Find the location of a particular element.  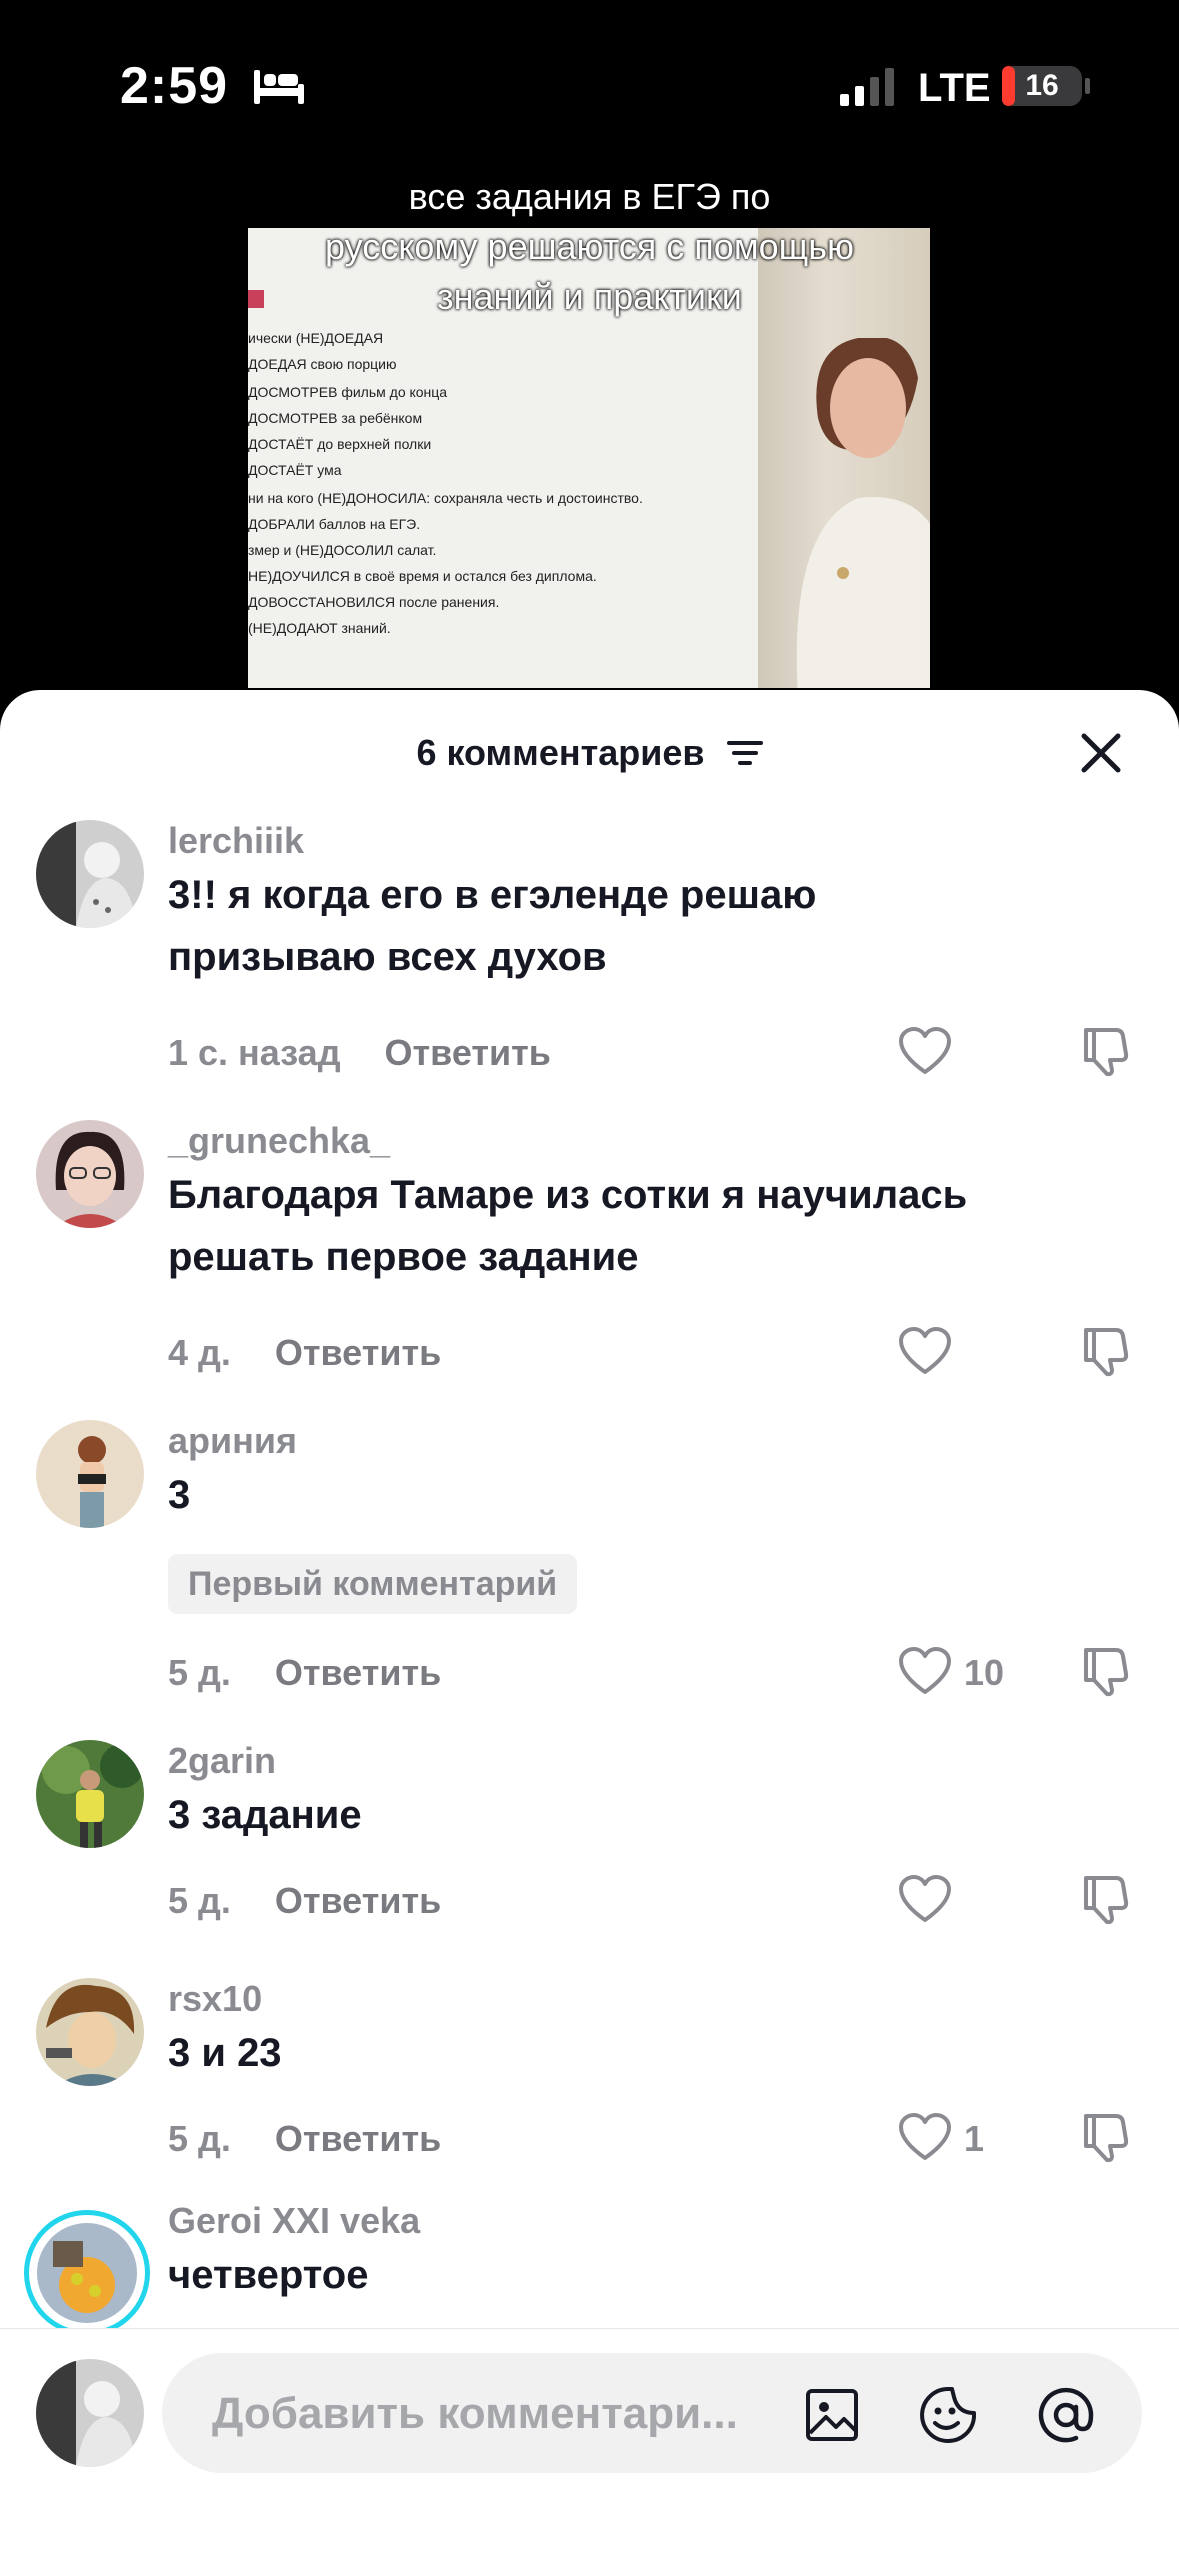

comment-username: rsx10 is located at coordinates (215, 1999).